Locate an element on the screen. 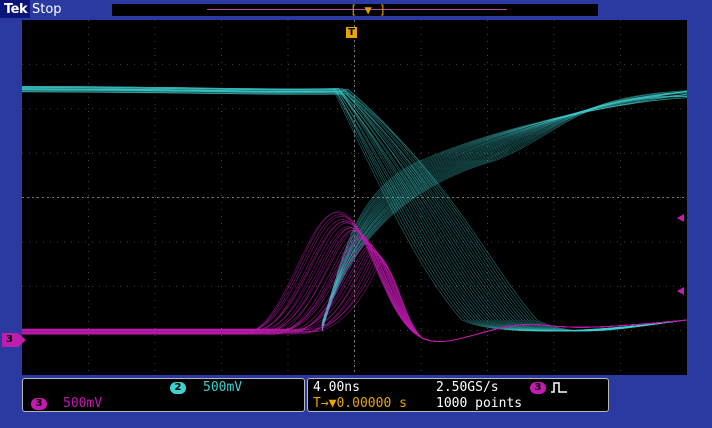  record-window-bracket: [ ▼ ] is located at coordinates (368, 10).